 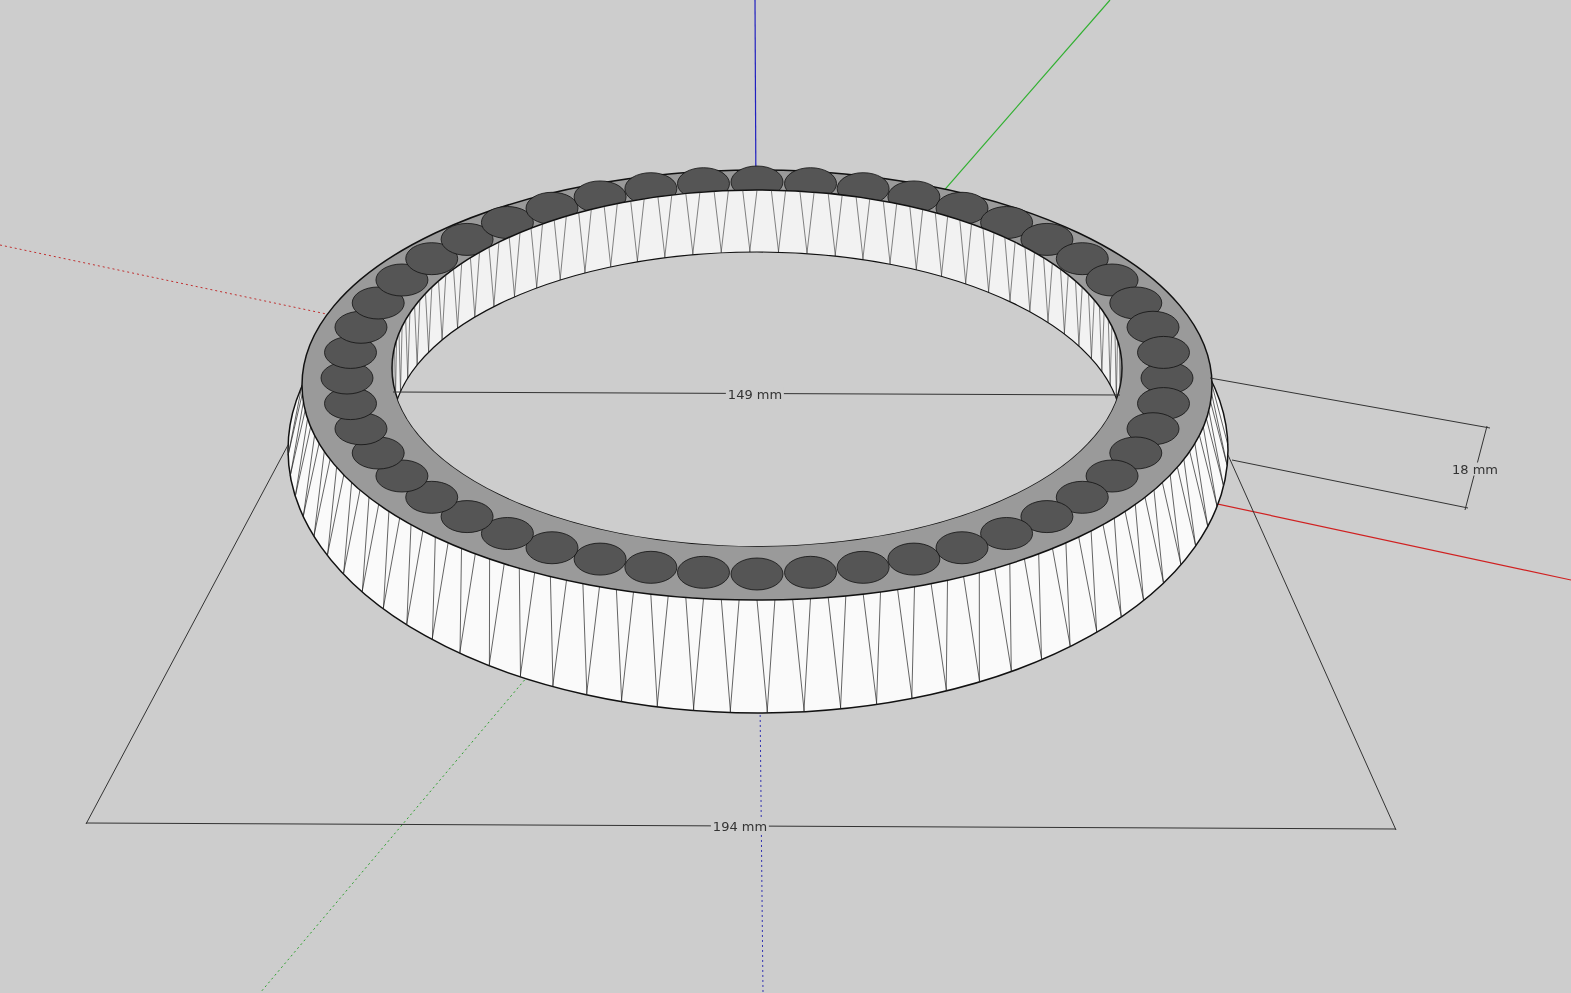 I want to click on dimension-label: 18 mm, so click(x=1475, y=469).